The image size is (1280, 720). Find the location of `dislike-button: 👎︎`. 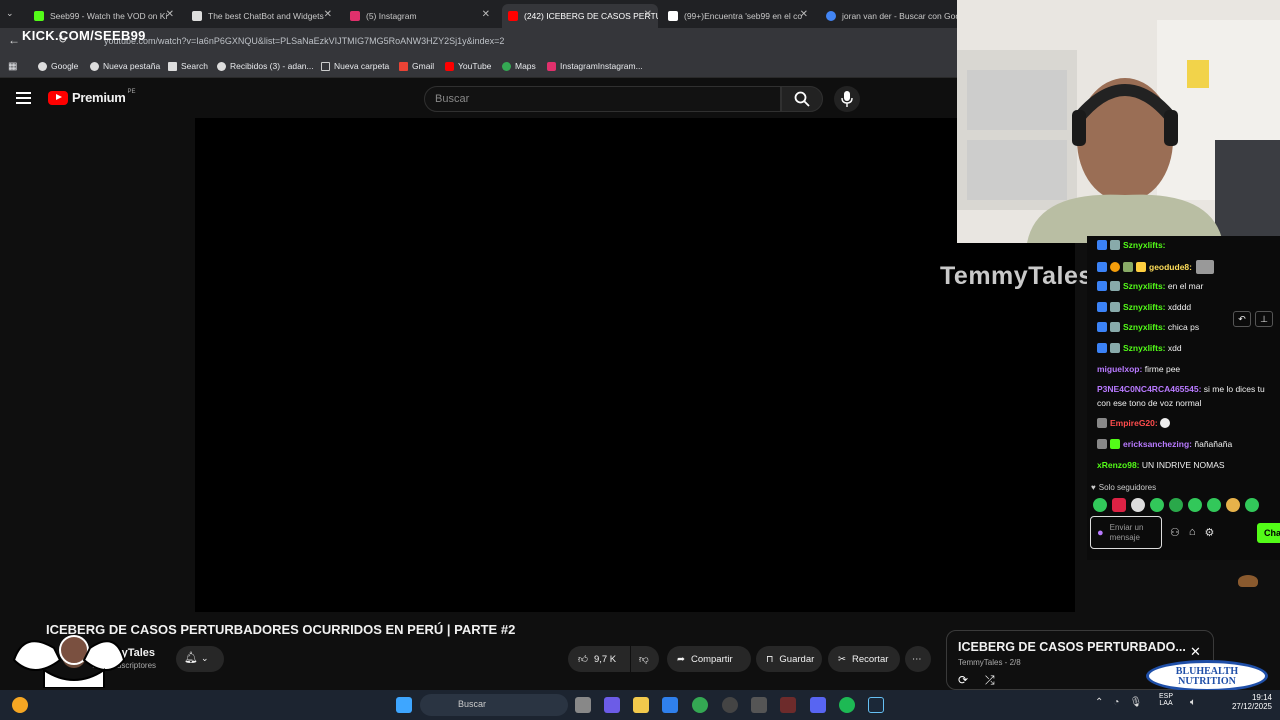

dislike-button: 👎︎ is located at coordinates (645, 659).